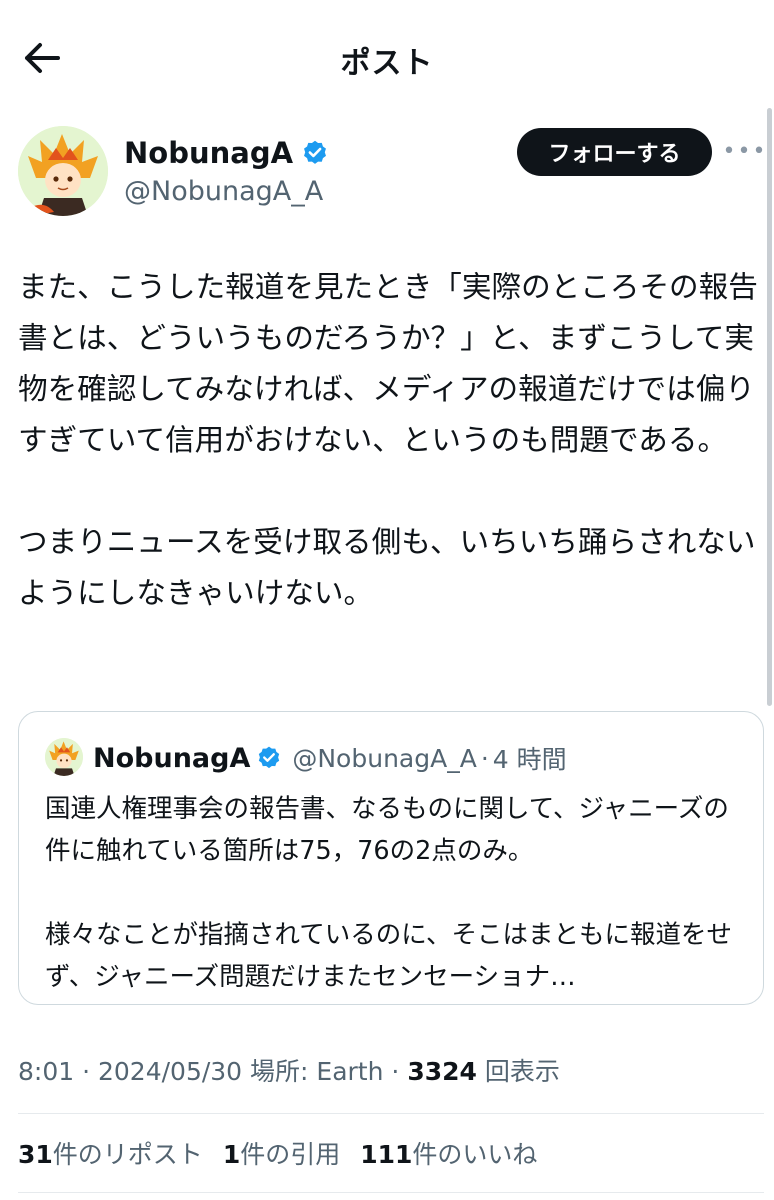  What do you see at coordinates (744, 151) in the screenshot?
I see `more-horizontal-icon: •••` at bounding box center [744, 151].